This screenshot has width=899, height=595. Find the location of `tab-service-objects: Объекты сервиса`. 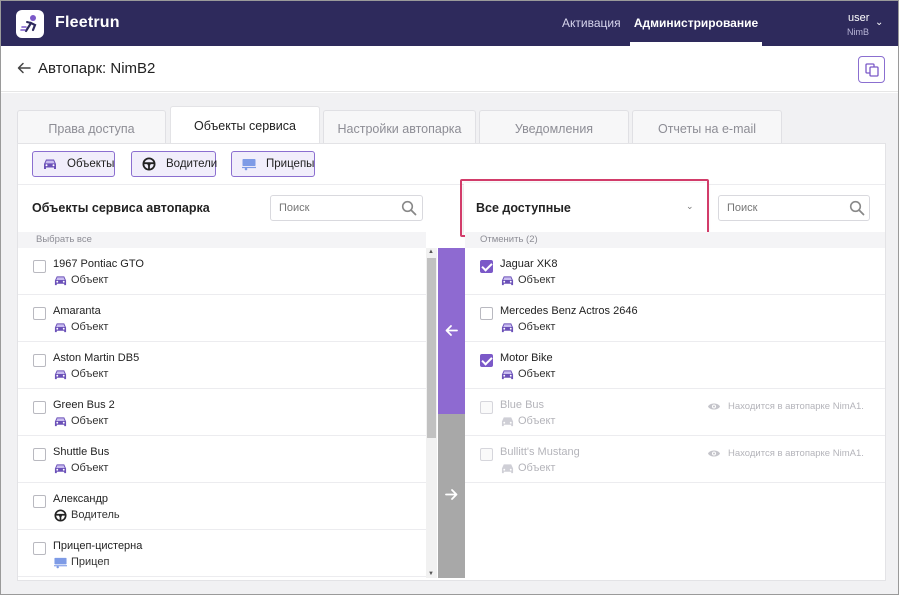

tab-service-objects: Объекты сервиса is located at coordinates (245, 125).